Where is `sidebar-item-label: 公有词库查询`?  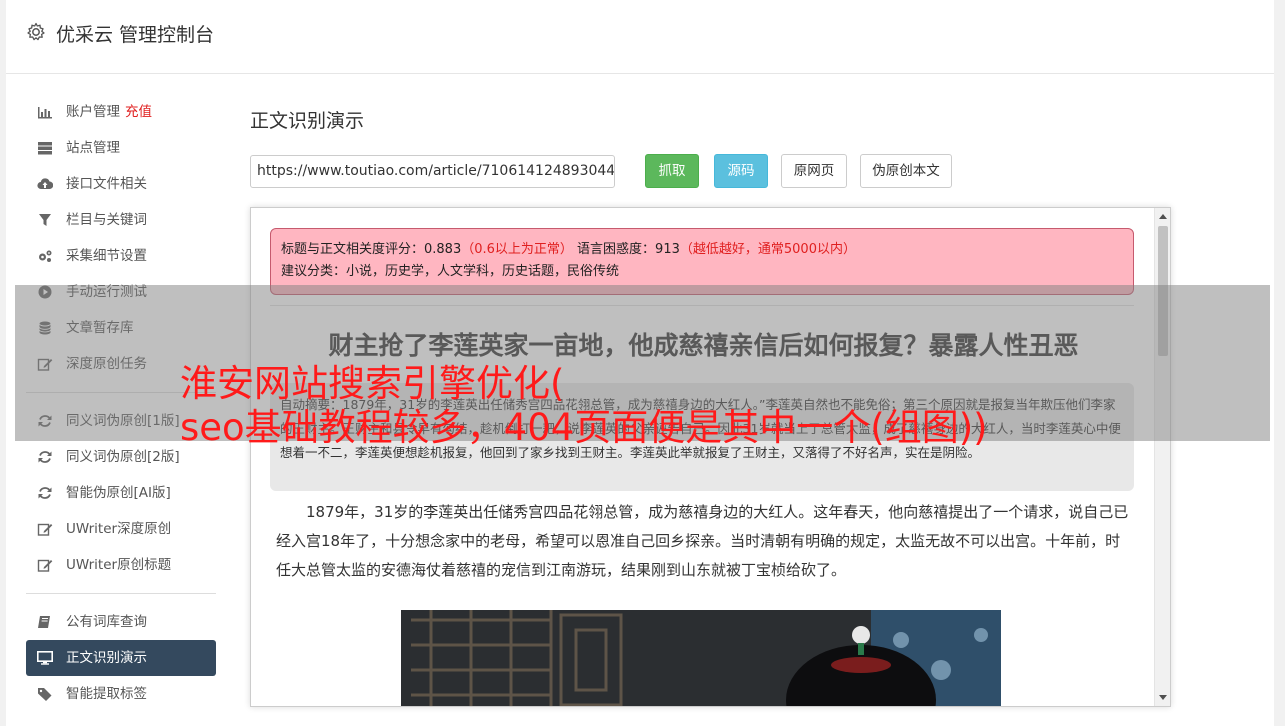
sidebar-item-label: 公有词库查询 is located at coordinates (106, 622).